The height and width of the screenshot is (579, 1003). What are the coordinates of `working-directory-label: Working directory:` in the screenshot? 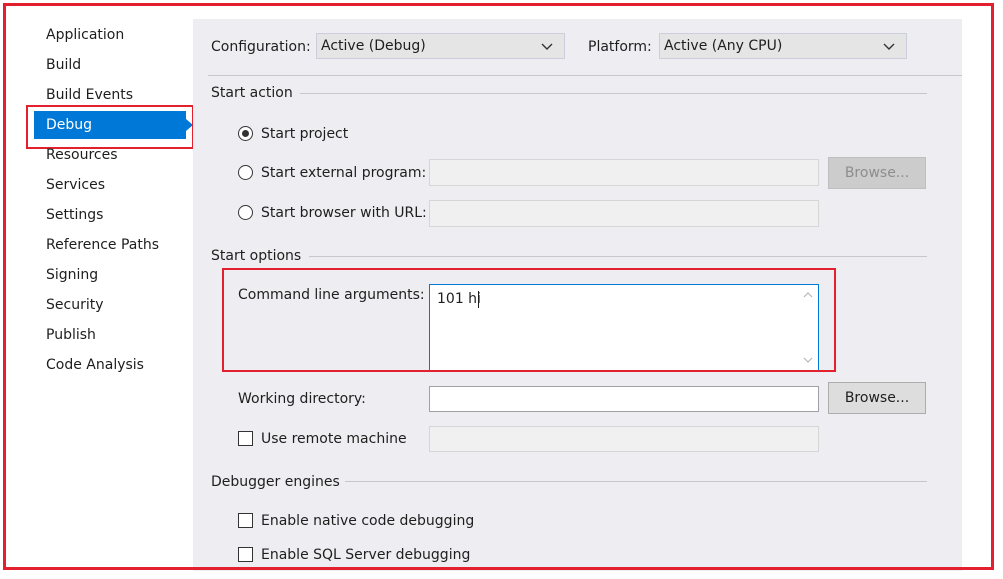 It's located at (302, 399).